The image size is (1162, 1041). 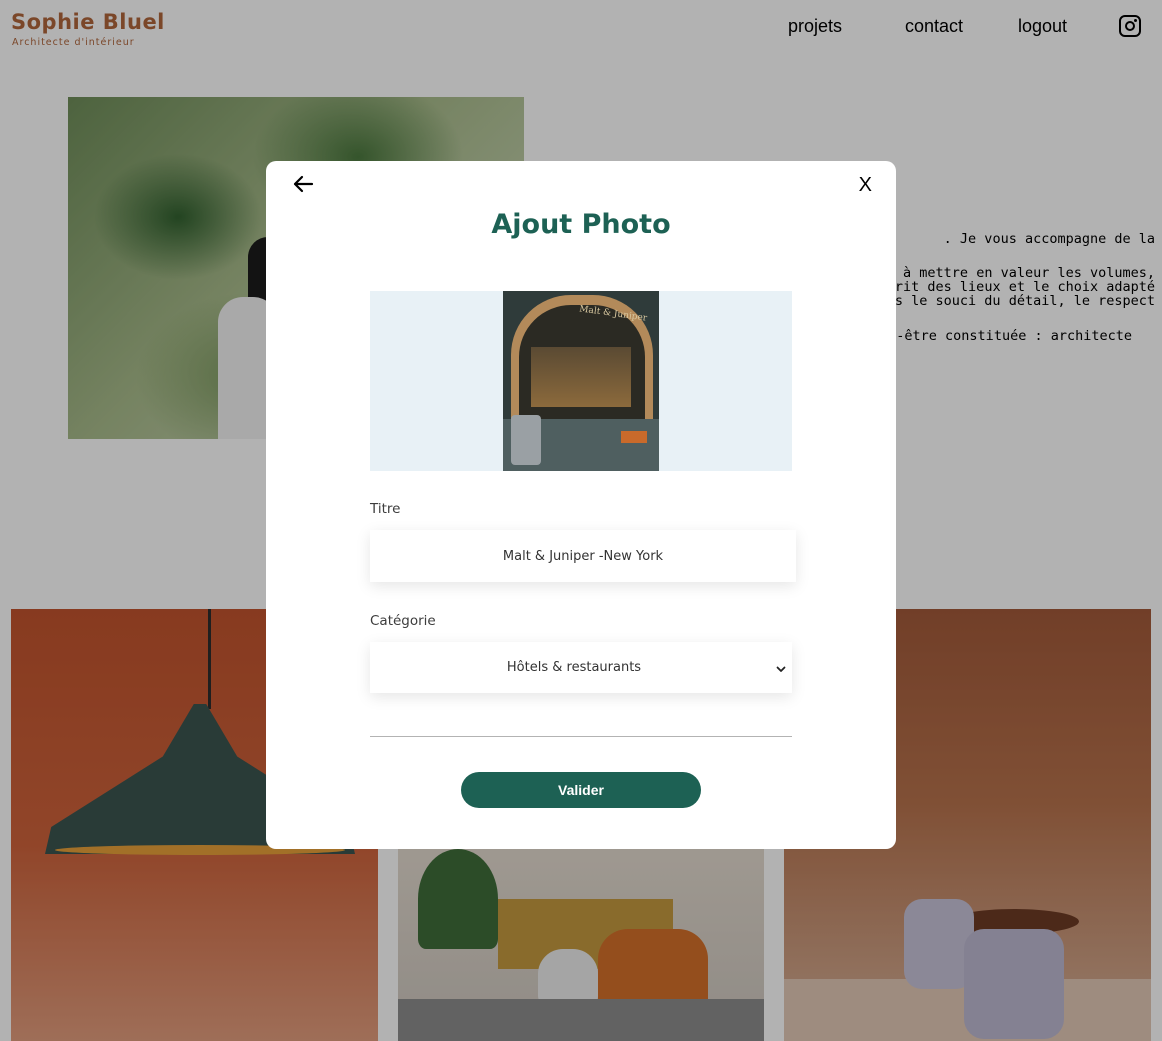 I want to click on form-divider, so click(x=581, y=736).